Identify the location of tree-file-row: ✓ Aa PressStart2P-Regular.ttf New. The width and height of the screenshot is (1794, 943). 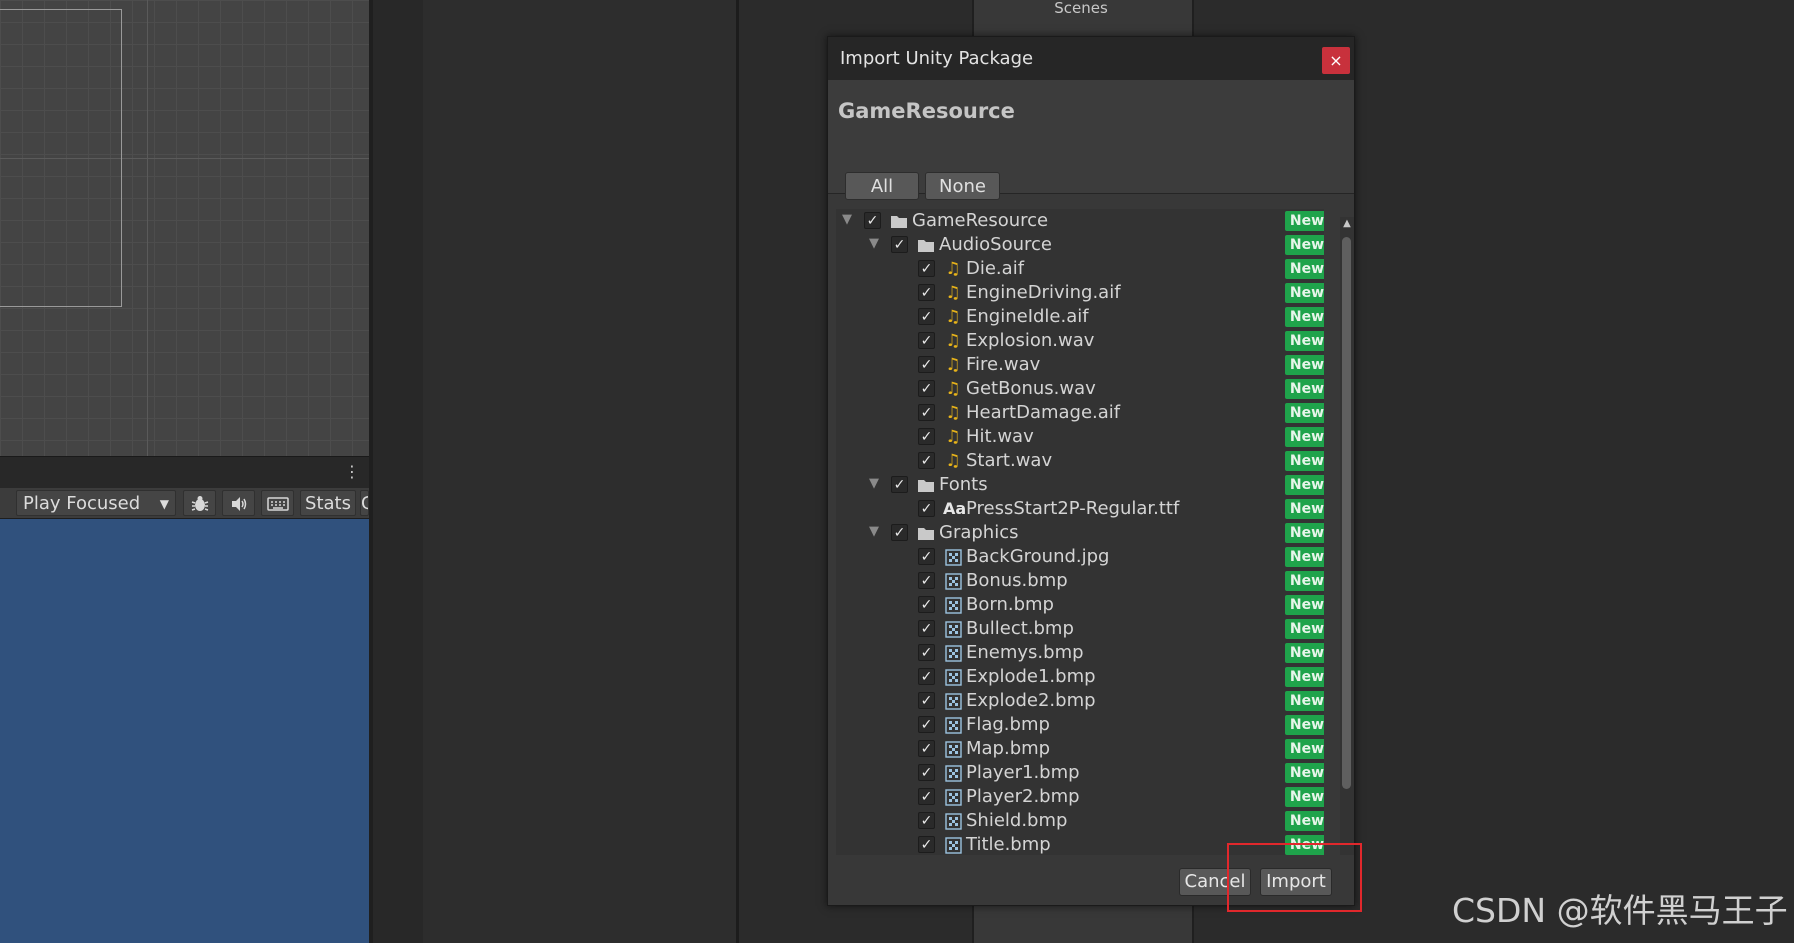
(1080, 509).